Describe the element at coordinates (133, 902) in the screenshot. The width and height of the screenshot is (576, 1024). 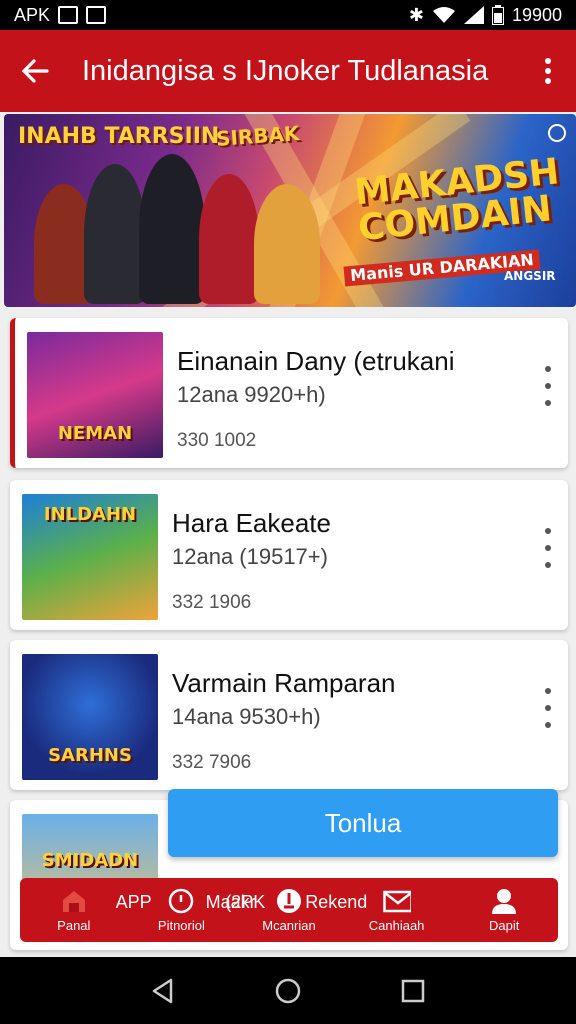
I see `nav-overlay-text: APP` at that location.